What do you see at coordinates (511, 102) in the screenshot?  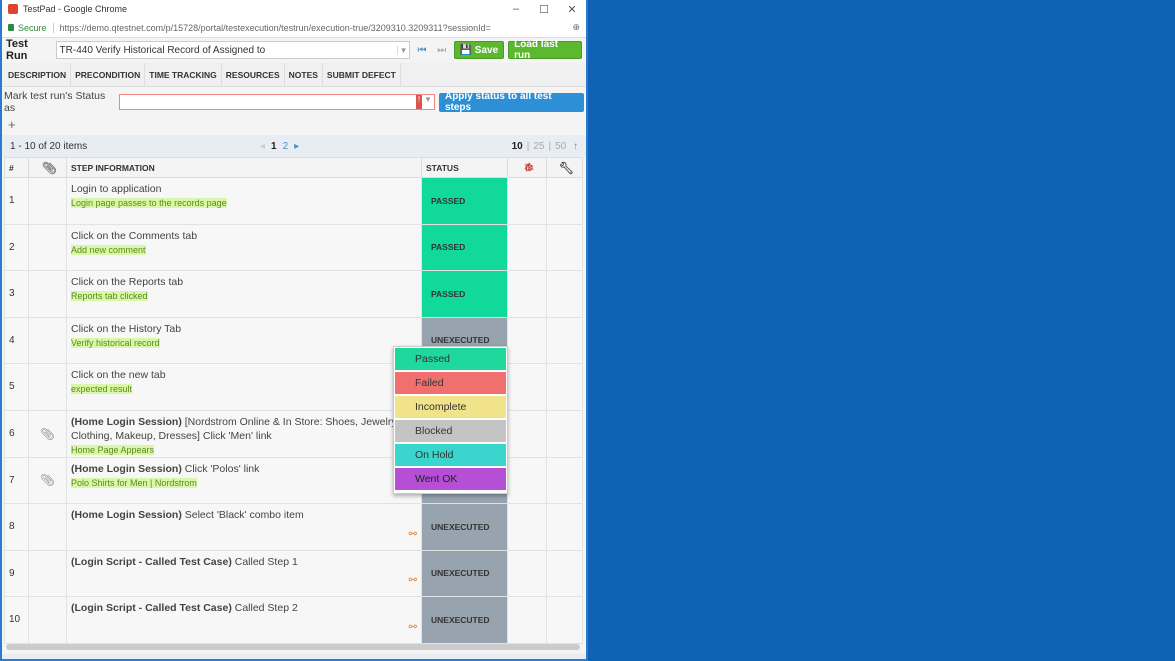 I see `apply-status-button: Apply status to all test steps` at bounding box center [511, 102].